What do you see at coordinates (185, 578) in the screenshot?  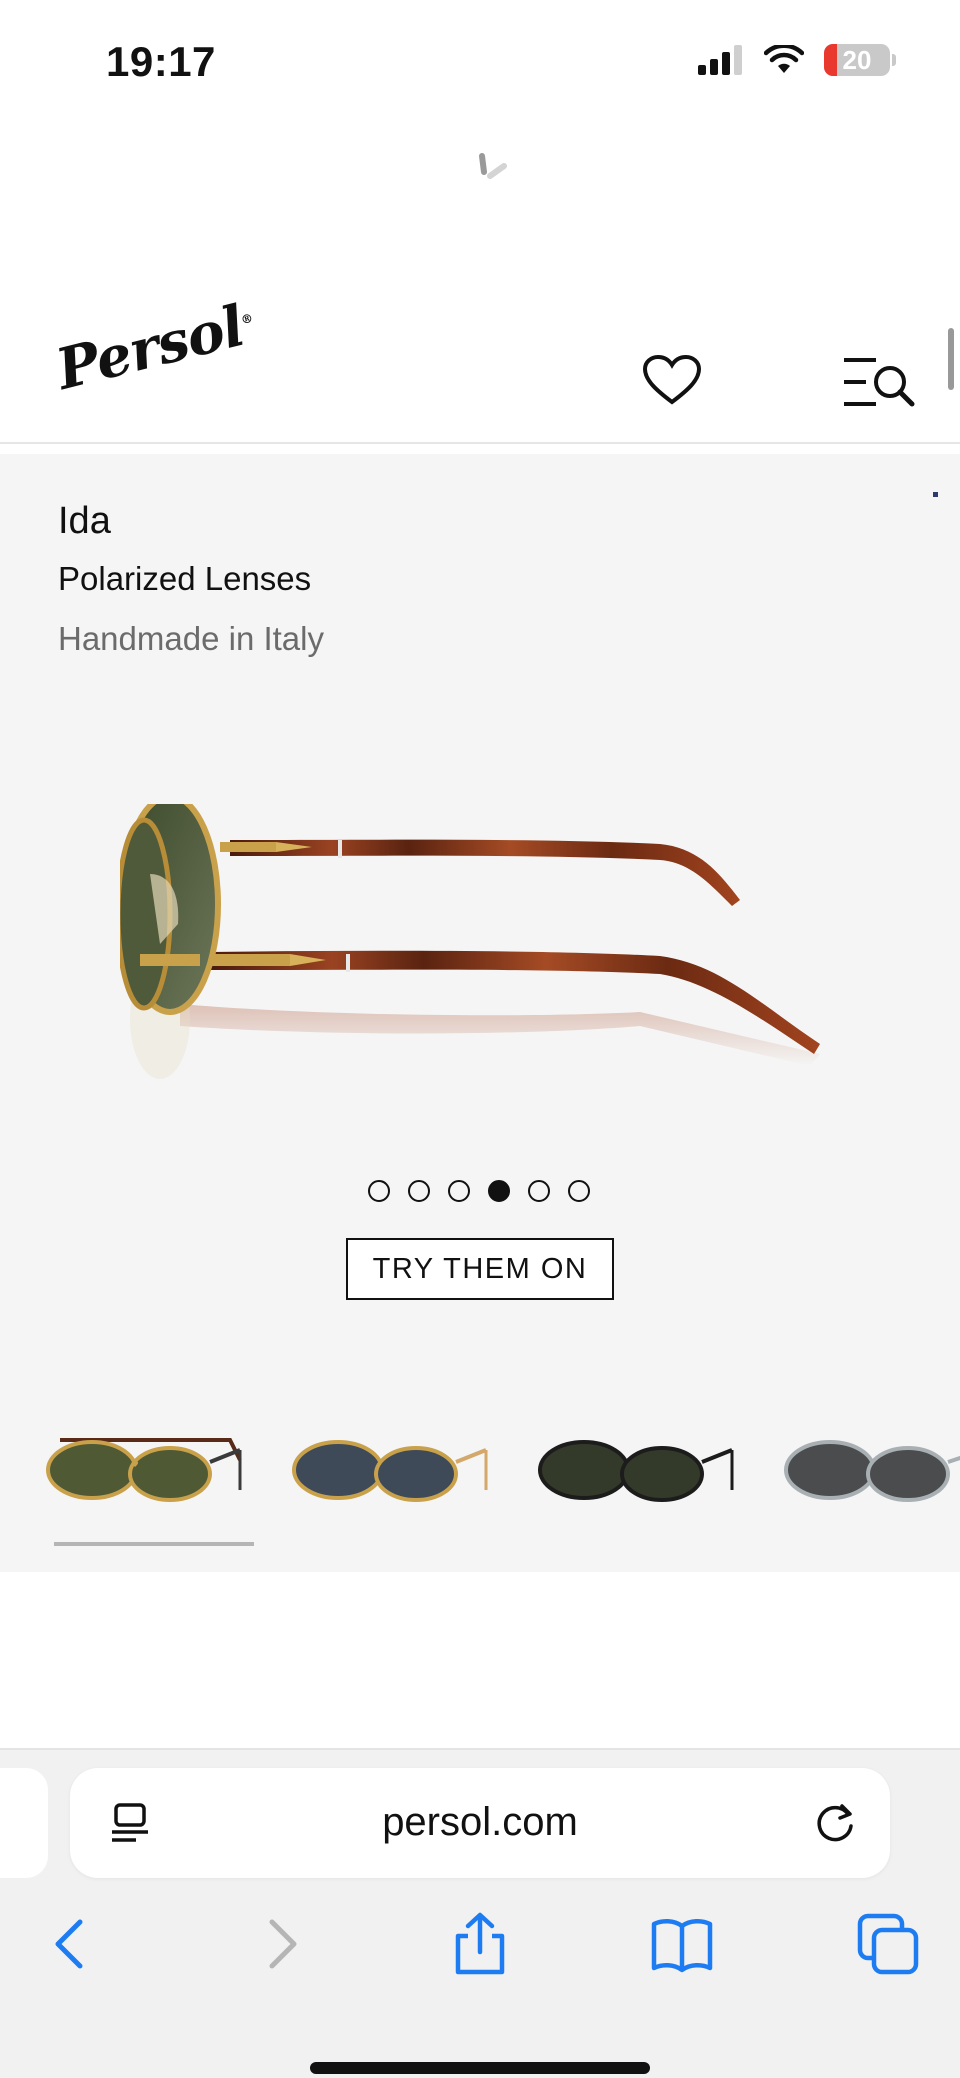 I see `product-subtitle: Polarized Lenses` at bounding box center [185, 578].